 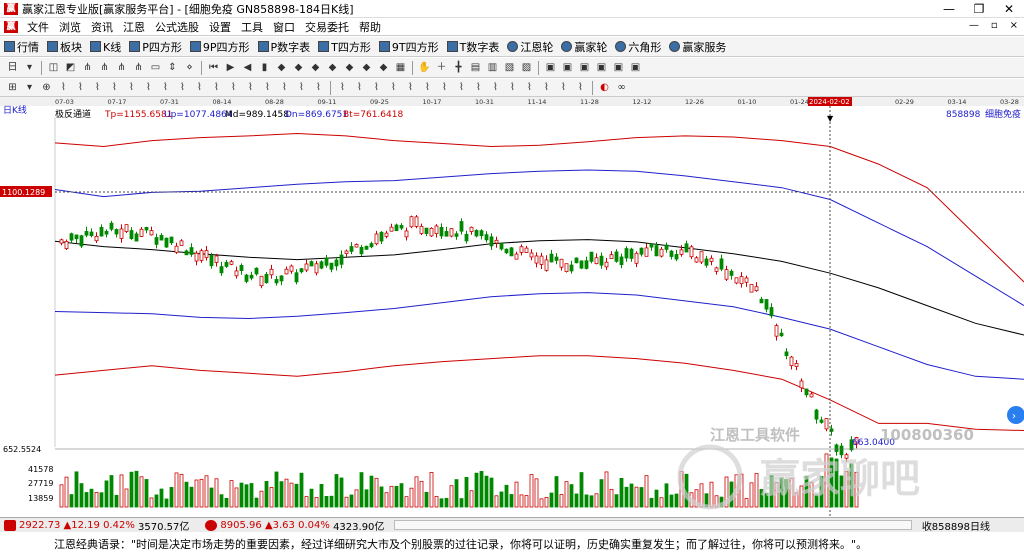 I want to click on toolbar-kline-button: K线, so click(x=105, y=47).